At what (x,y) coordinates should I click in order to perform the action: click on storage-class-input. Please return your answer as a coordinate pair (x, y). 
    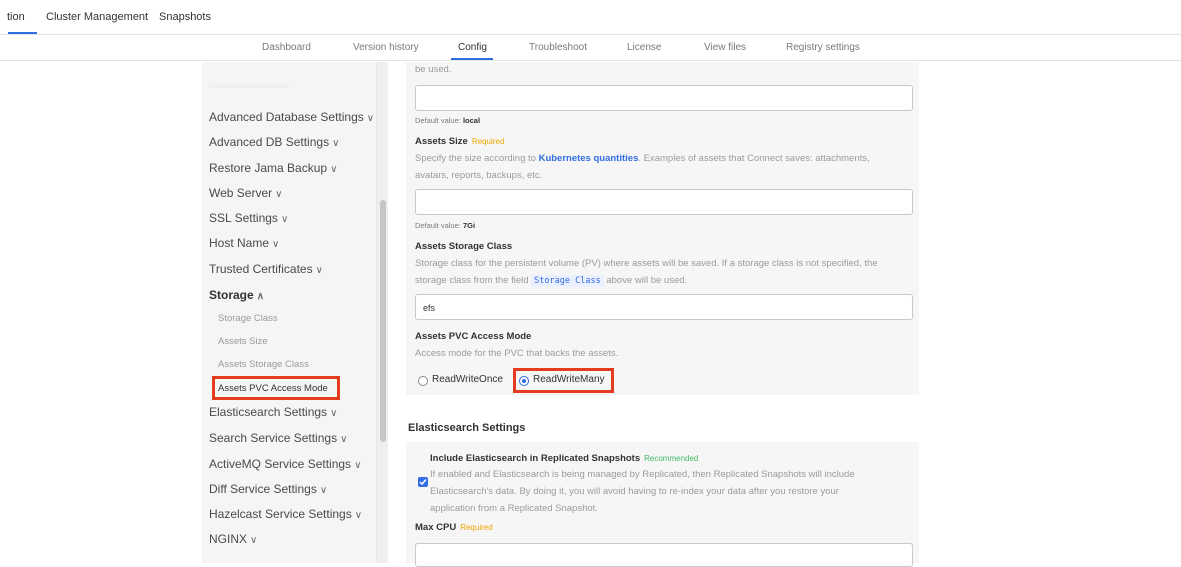
    Looking at the image, I should click on (664, 98).